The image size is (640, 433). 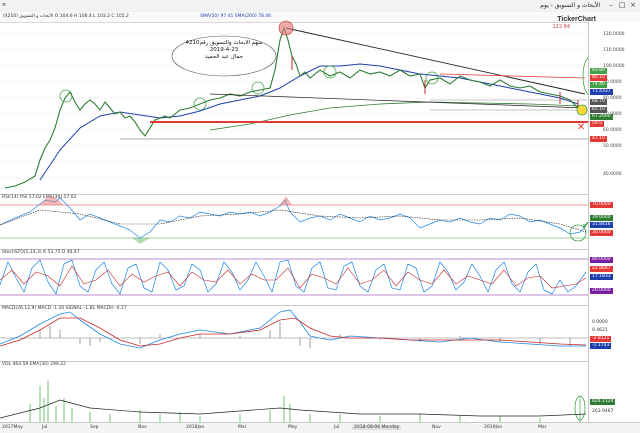 I want to click on peak-marker-icon, so click(x=286, y=28).